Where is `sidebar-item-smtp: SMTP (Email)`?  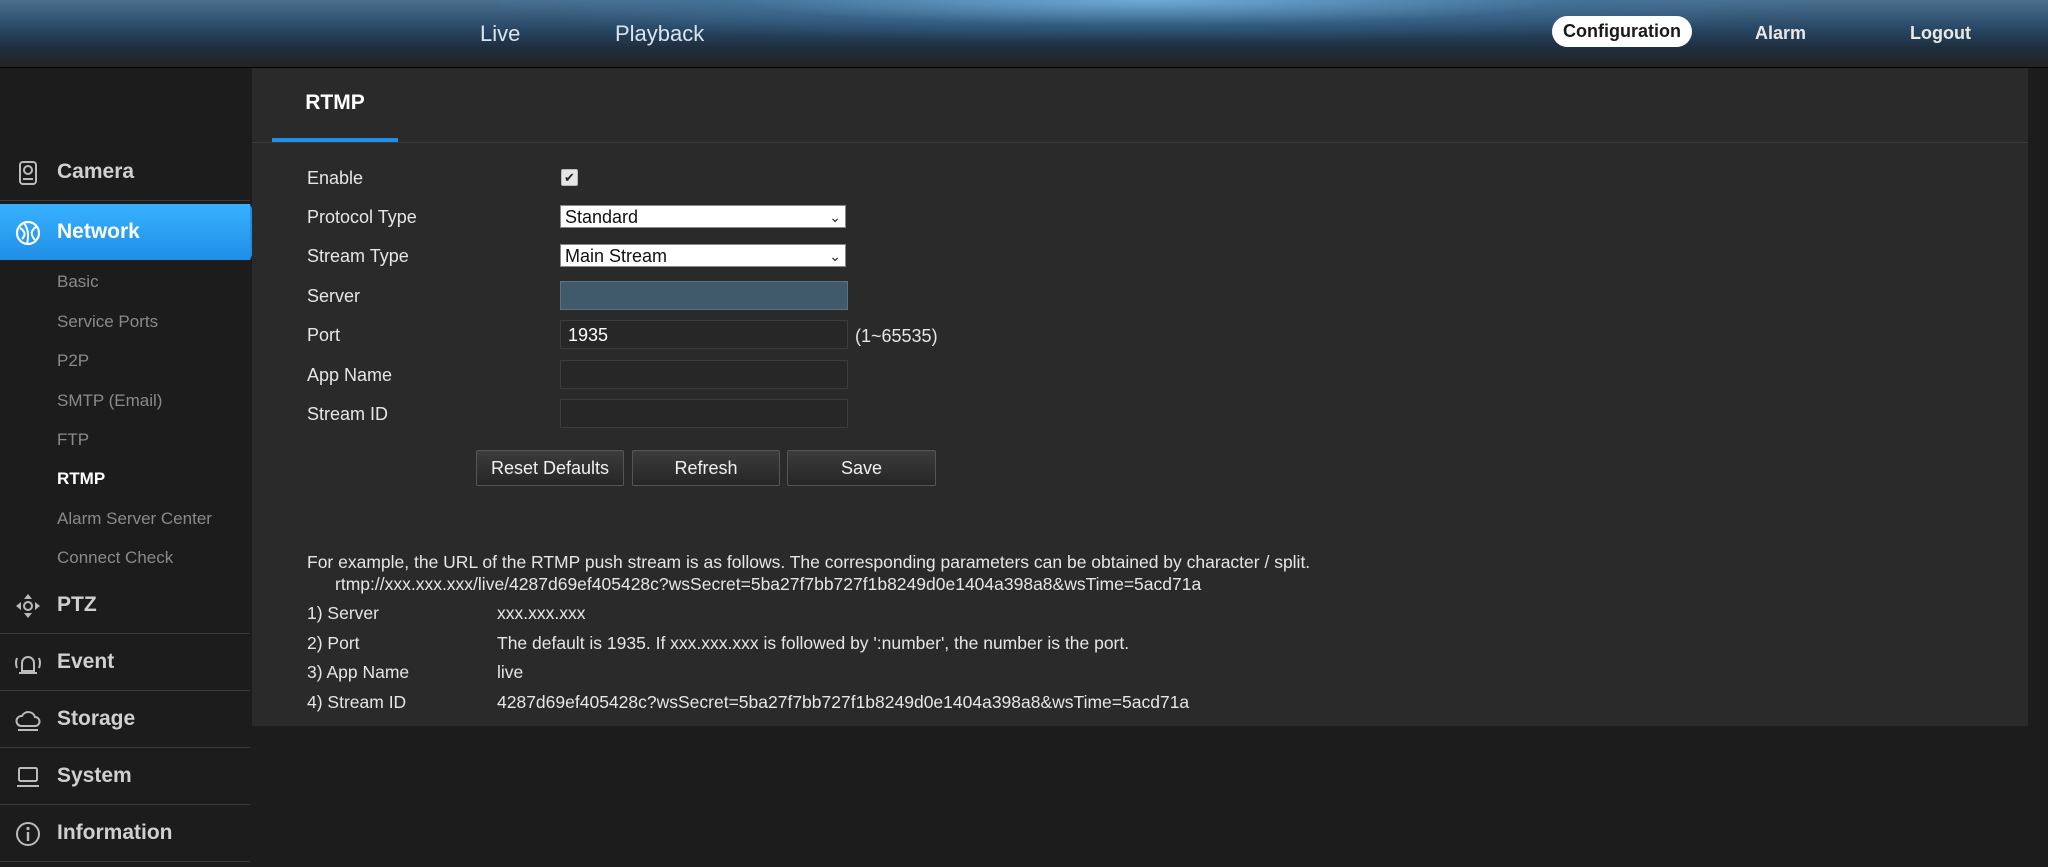 sidebar-item-smtp: SMTP (Email) is located at coordinates (109, 401).